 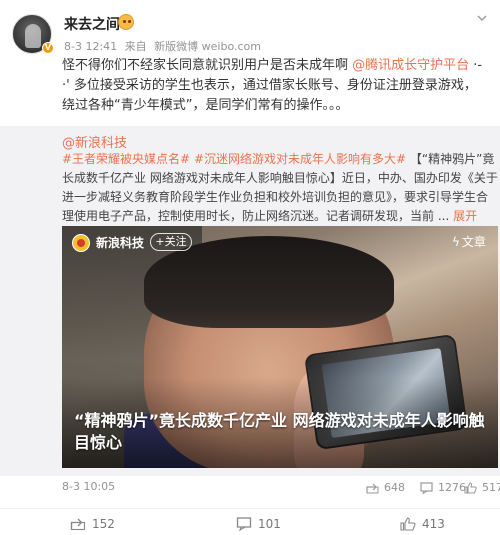 I want to click on action-bar: 152 101 413, so click(x=250, y=521).